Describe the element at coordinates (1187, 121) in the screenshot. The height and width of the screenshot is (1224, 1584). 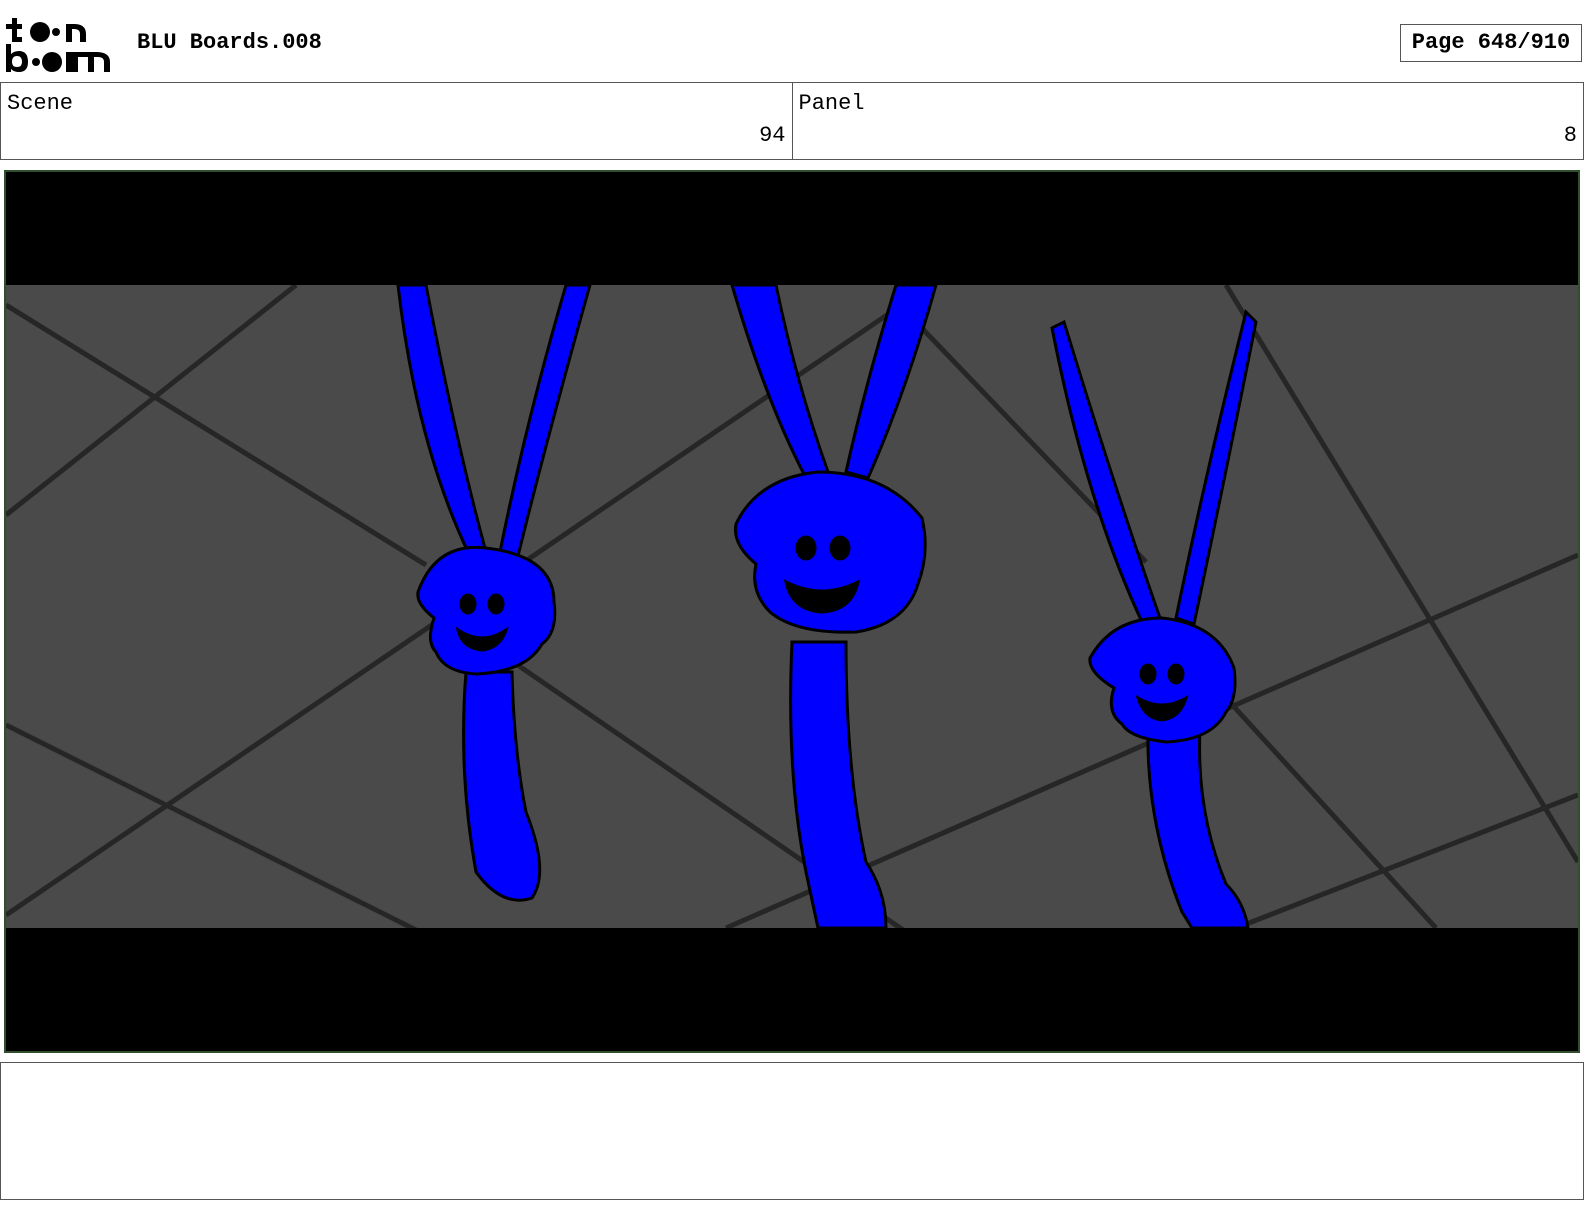
I see `panel-cell: Panel 8` at that location.